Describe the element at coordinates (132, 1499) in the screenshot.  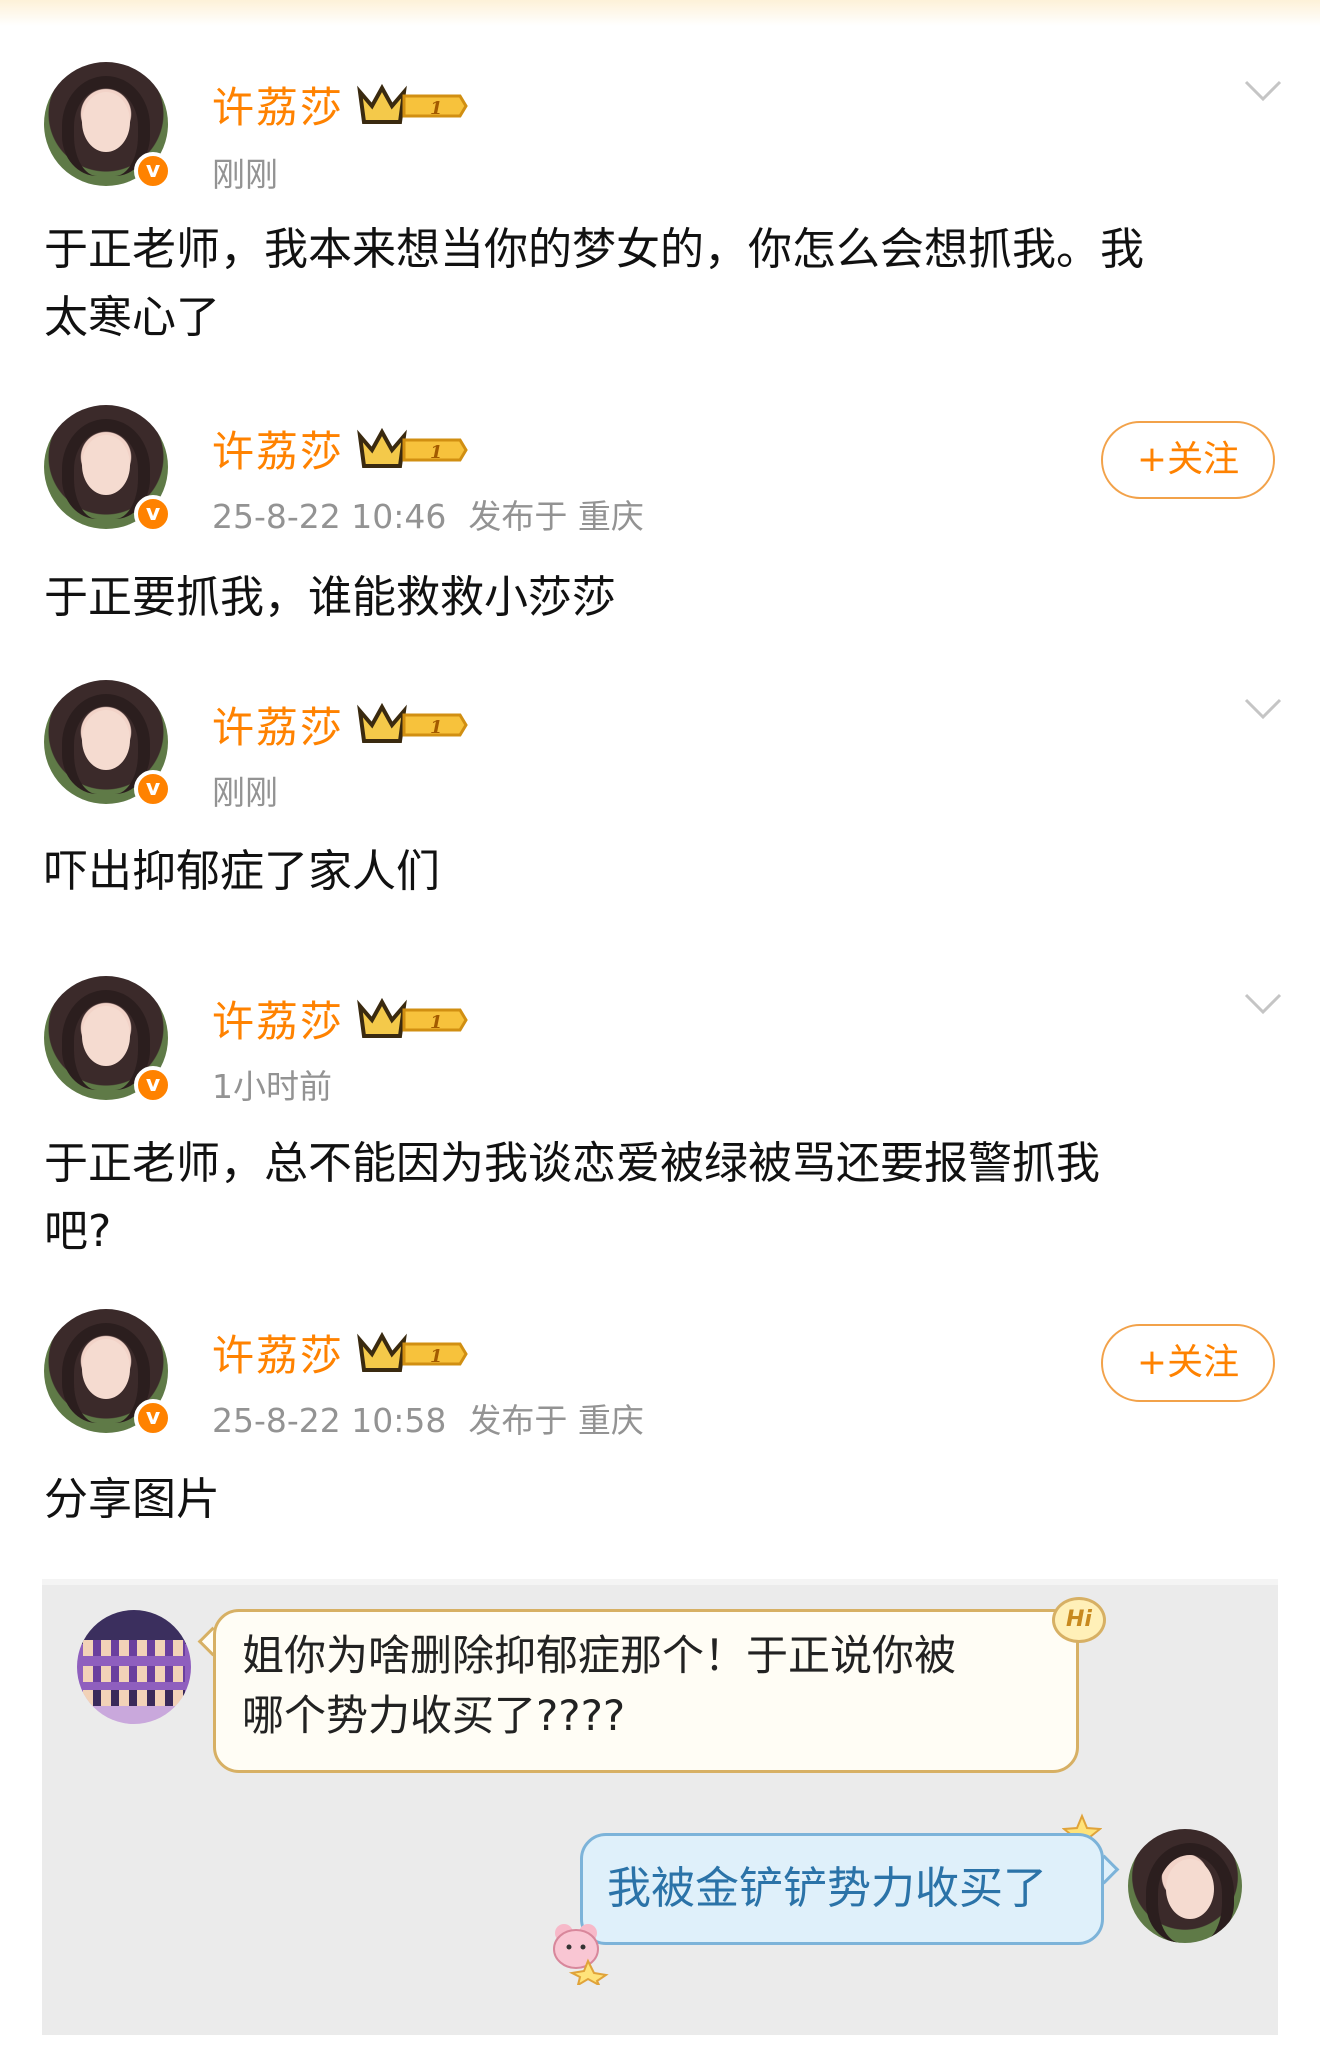
I see `post-text: 分享图片` at that location.